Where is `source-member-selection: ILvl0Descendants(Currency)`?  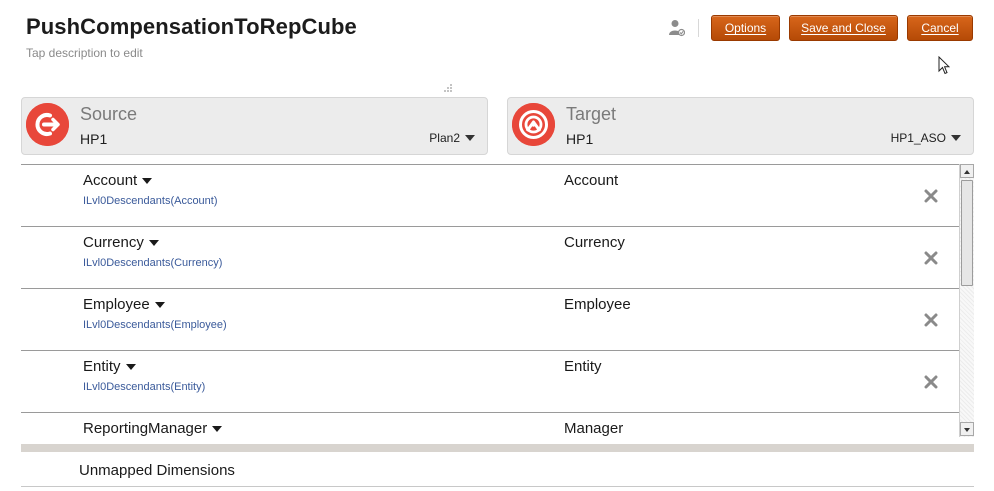 source-member-selection: ILvl0Descendants(Currency) is located at coordinates (152, 263).